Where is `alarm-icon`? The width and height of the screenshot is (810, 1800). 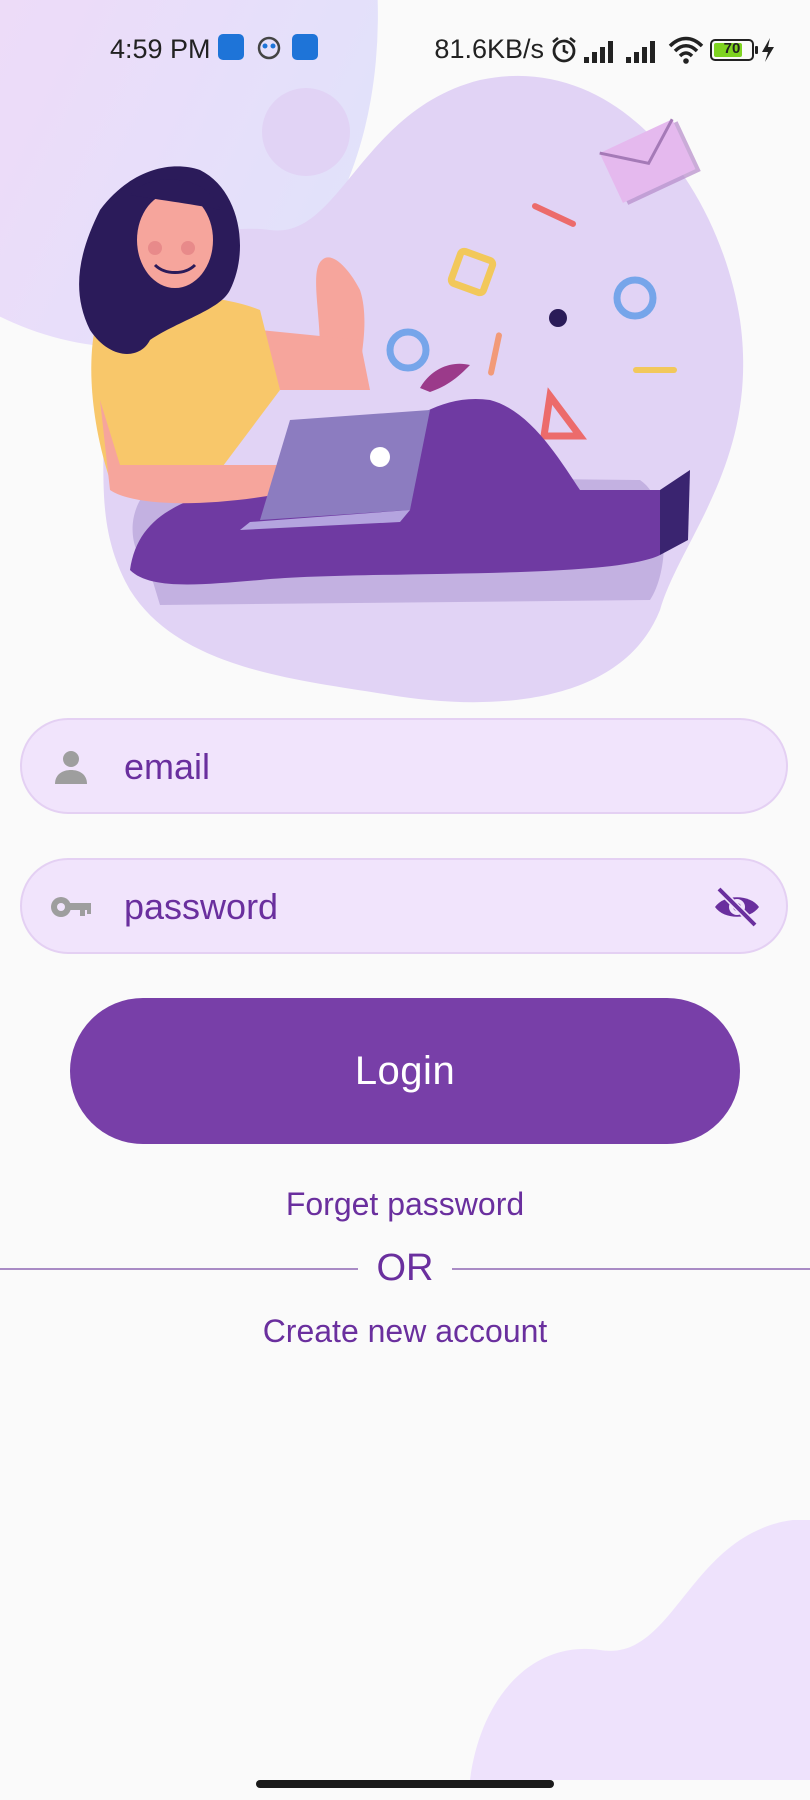 alarm-icon is located at coordinates (564, 49).